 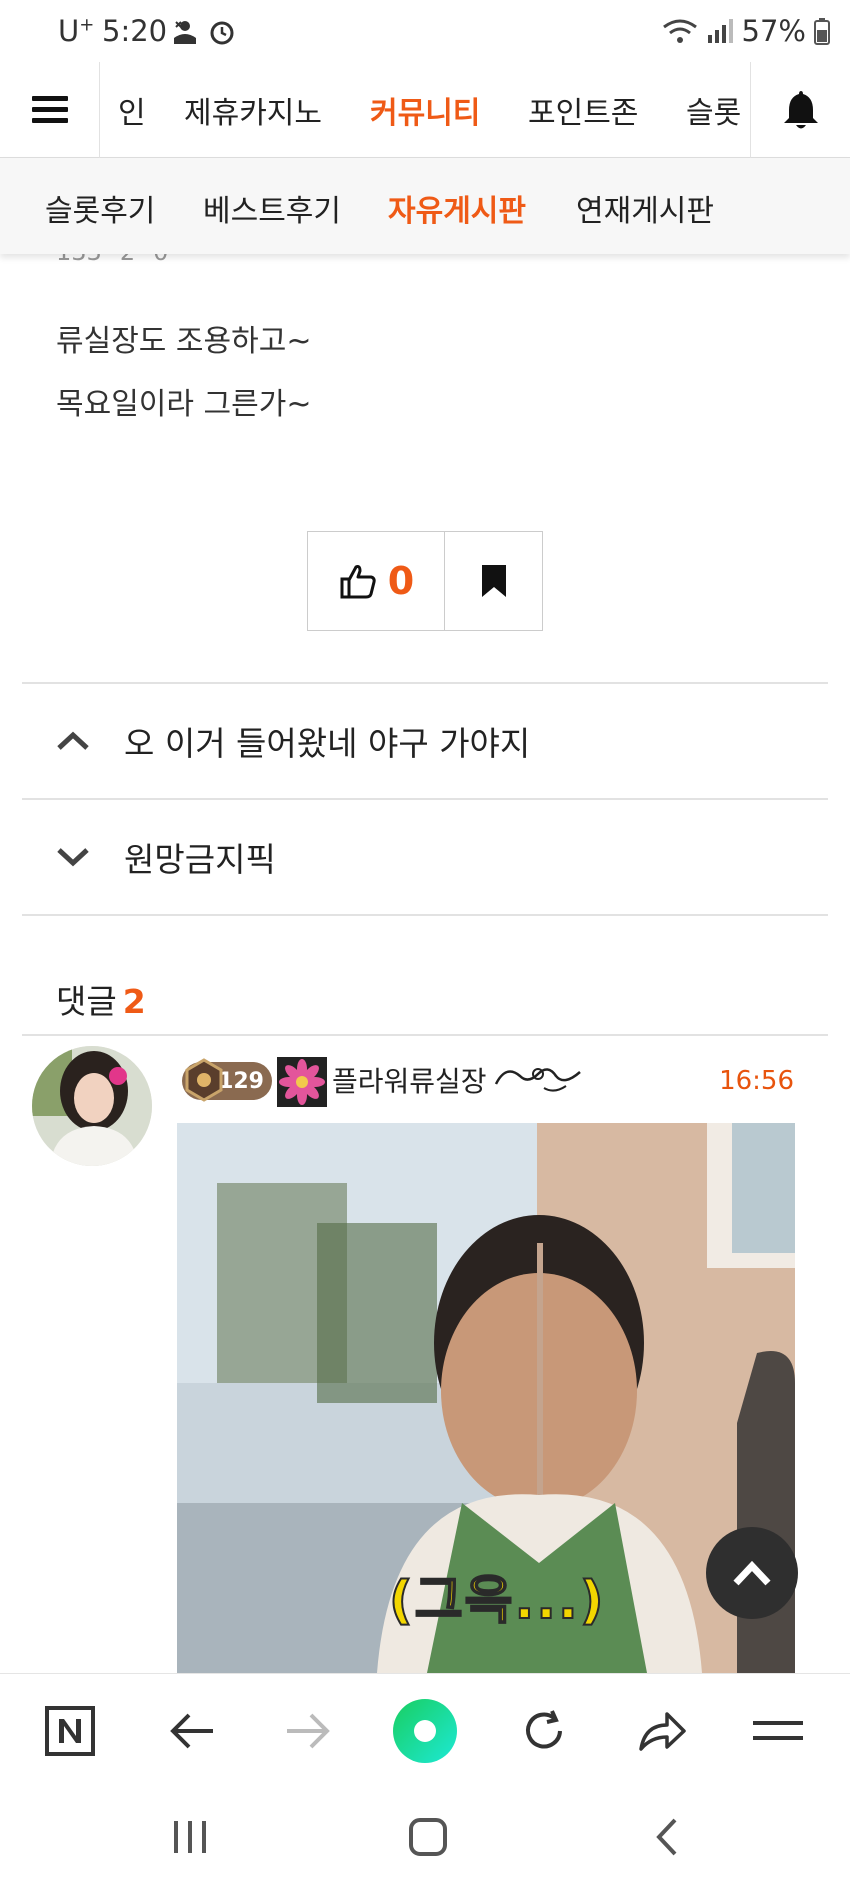 I want to click on green-dot-button, so click(x=425, y=1731).